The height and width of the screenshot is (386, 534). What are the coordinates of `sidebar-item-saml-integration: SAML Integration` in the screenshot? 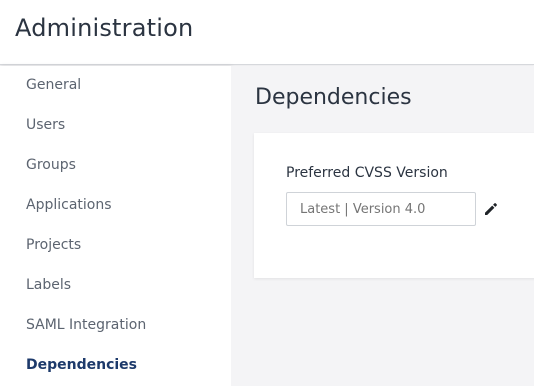 It's located at (86, 325).